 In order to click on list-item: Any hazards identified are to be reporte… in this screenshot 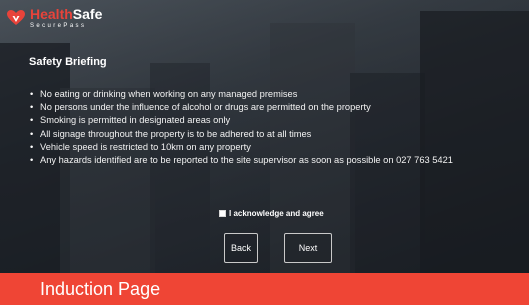, I will do `click(265, 160)`.